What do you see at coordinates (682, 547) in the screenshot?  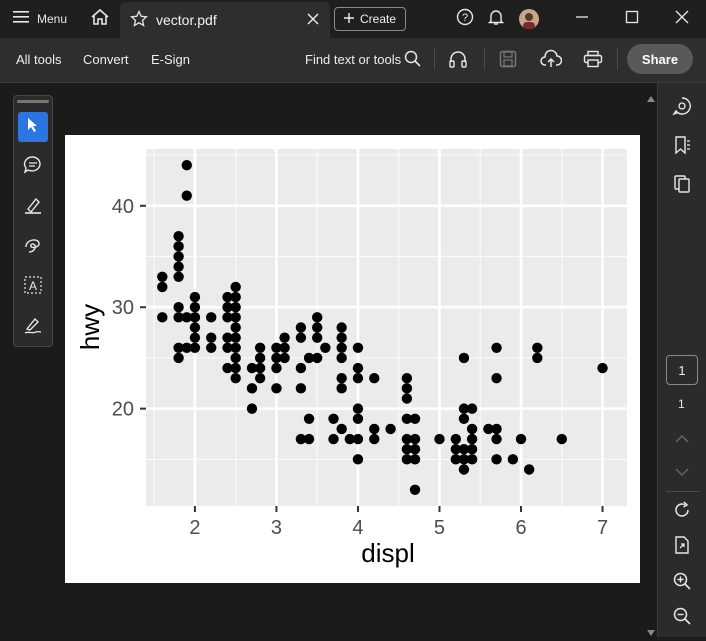 I see `page-extract-button` at bounding box center [682, 547].